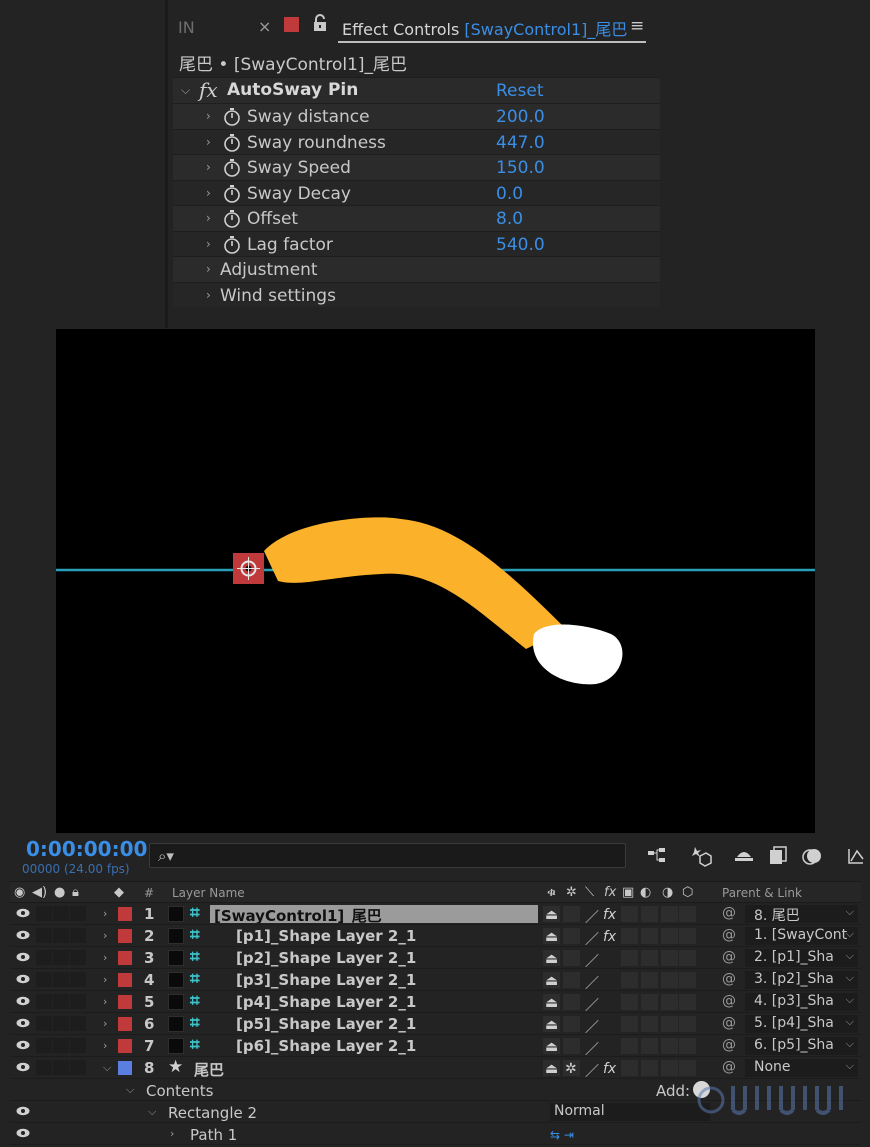 The width and height of the screenshot is (870, 1147). What do you see at coordinates (416, 141) in the screenshot?
I see `property-row: › Sway roundness 447.0` at bounding box center [416, 141].